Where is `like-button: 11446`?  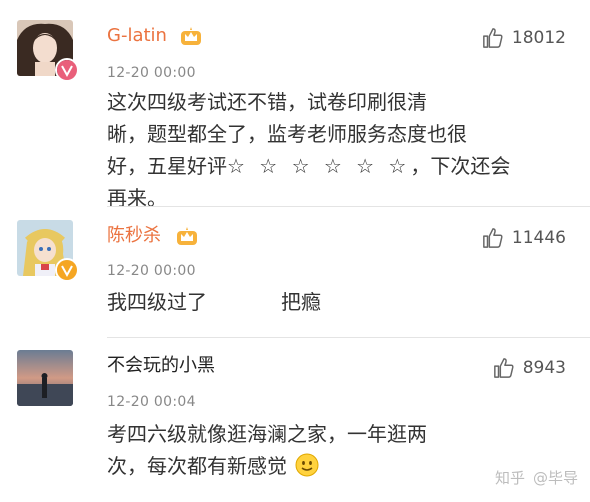 like-button: 11446 is located at coordinates (524, 238).